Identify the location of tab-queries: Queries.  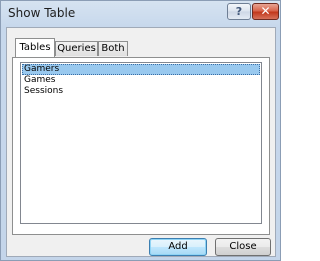
(76, 48).